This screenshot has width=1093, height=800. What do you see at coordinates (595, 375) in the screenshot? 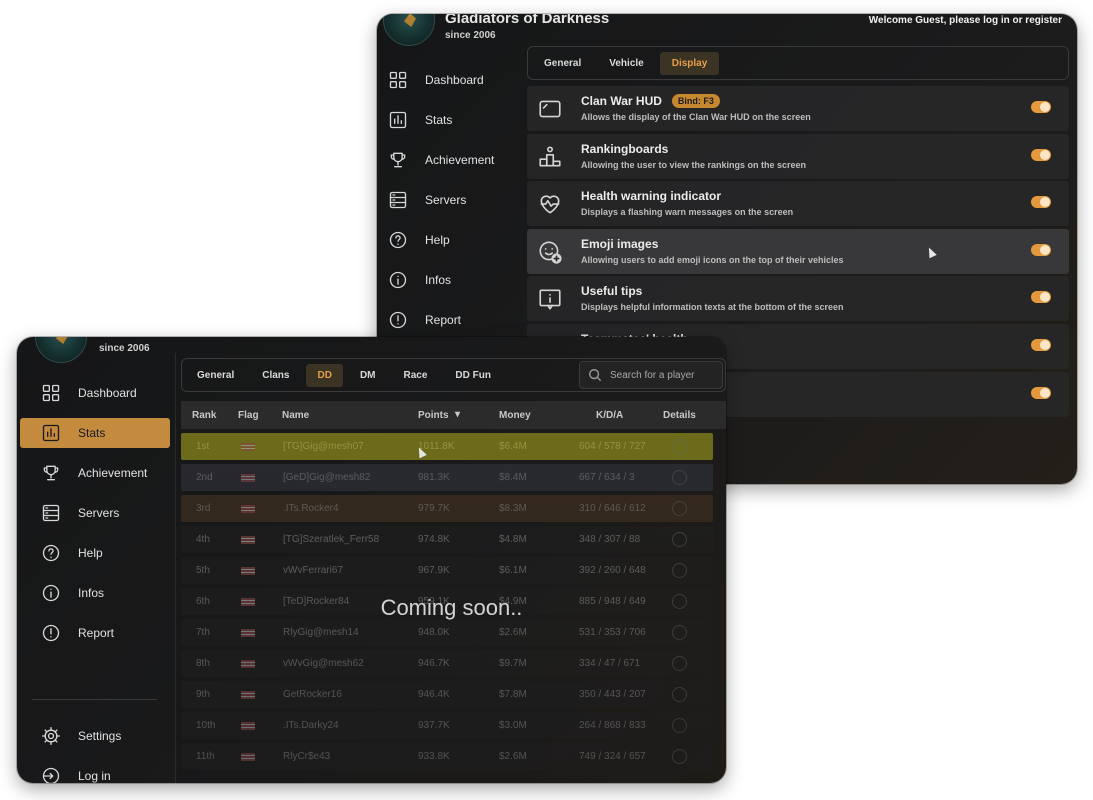
I see `search-icon` at bounding box center [595, 375].